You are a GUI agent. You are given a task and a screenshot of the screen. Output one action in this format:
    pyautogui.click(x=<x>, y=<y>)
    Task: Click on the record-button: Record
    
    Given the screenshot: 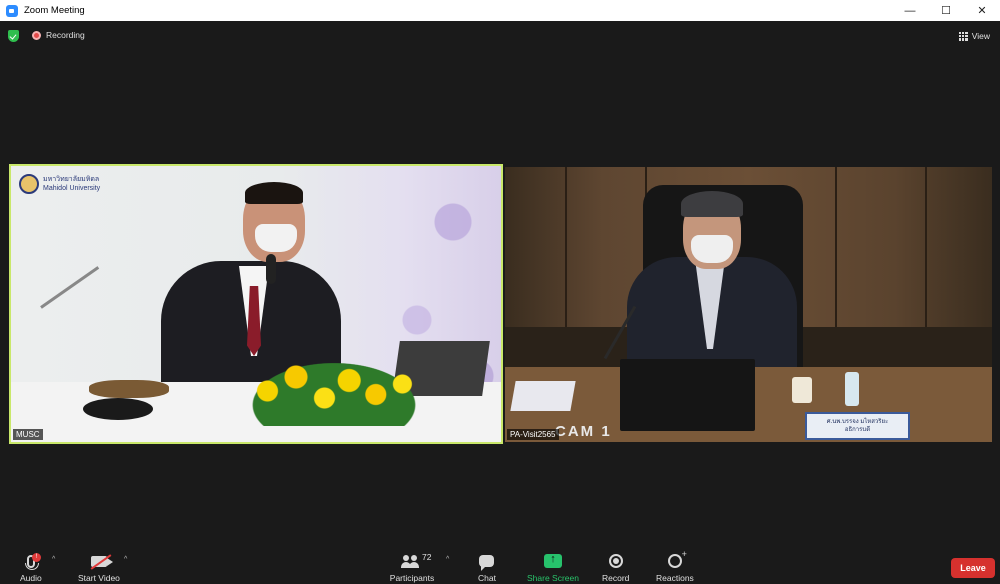 What is the action you would take?
    pyautogui.click(x=615, y=567)
    